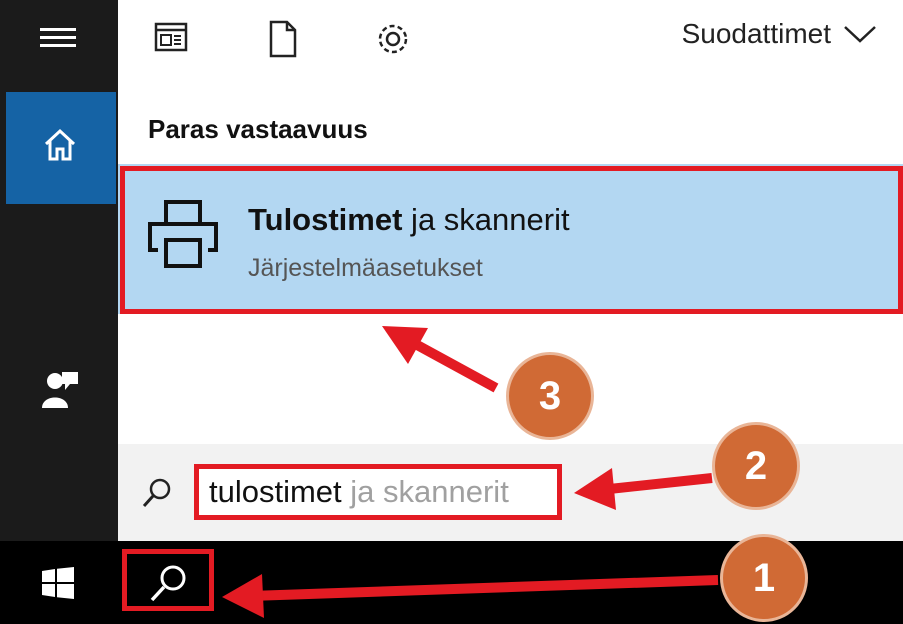 The image size is (903, 624). Describe the element at coordinates (550, 396) in the screenshot. I see `step-badge-3: 3` at that location.